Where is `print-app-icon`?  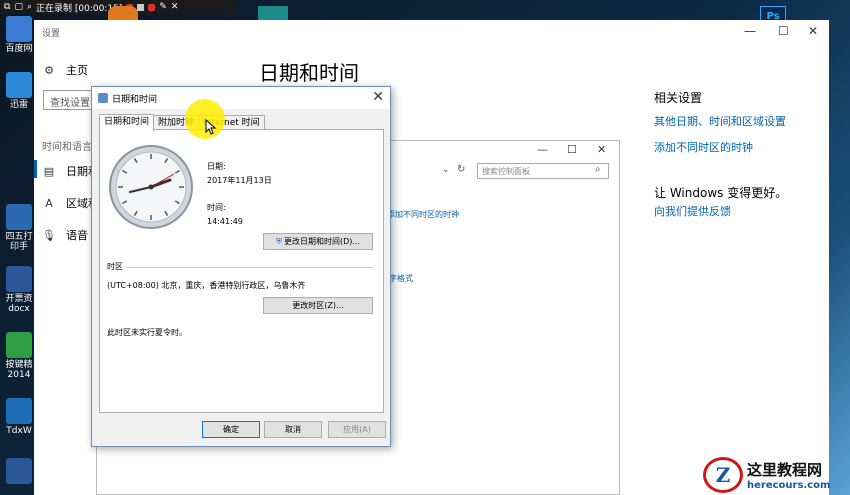 print-app-icon is located at coordinates (19, 217).